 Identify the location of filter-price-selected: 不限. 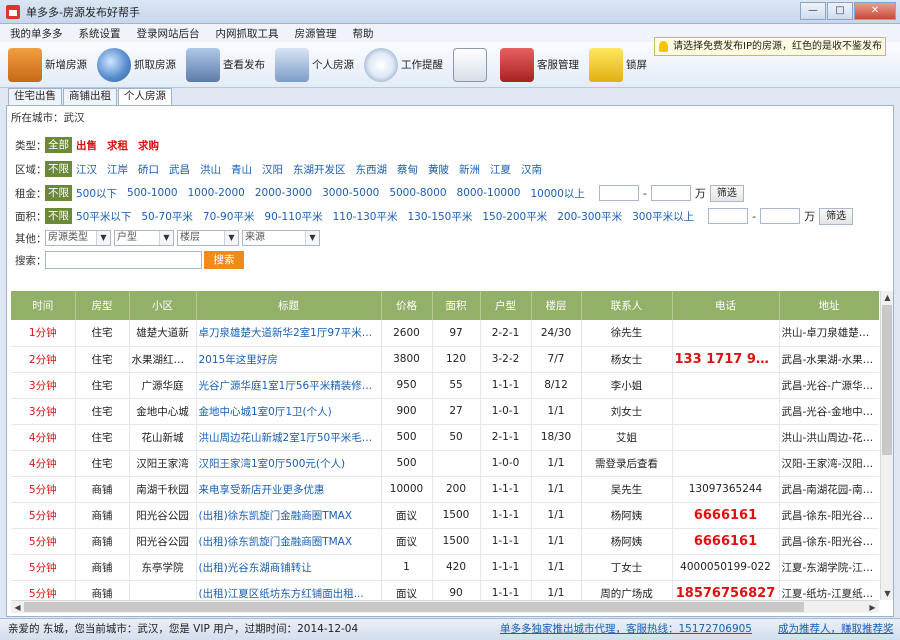
(58, 193).